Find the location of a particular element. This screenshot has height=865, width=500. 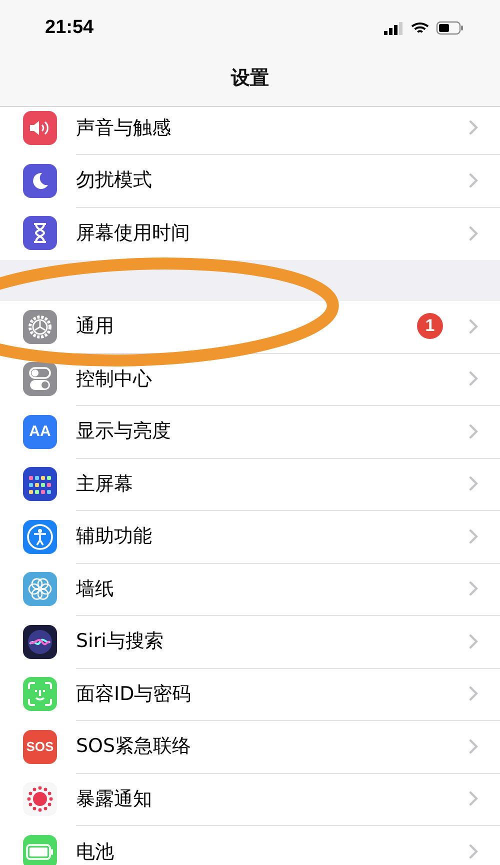

settings-row: 控制中心 is located at coordinates (250, 379).